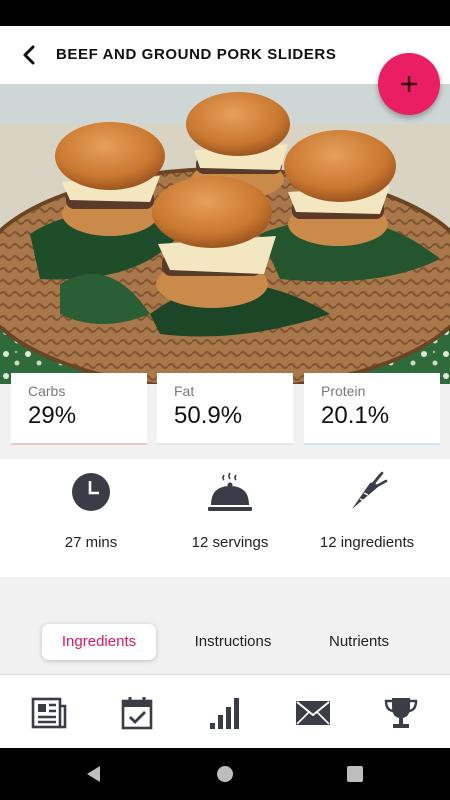  I want to click on info-label: 12 ingredients, so click(367, 542).